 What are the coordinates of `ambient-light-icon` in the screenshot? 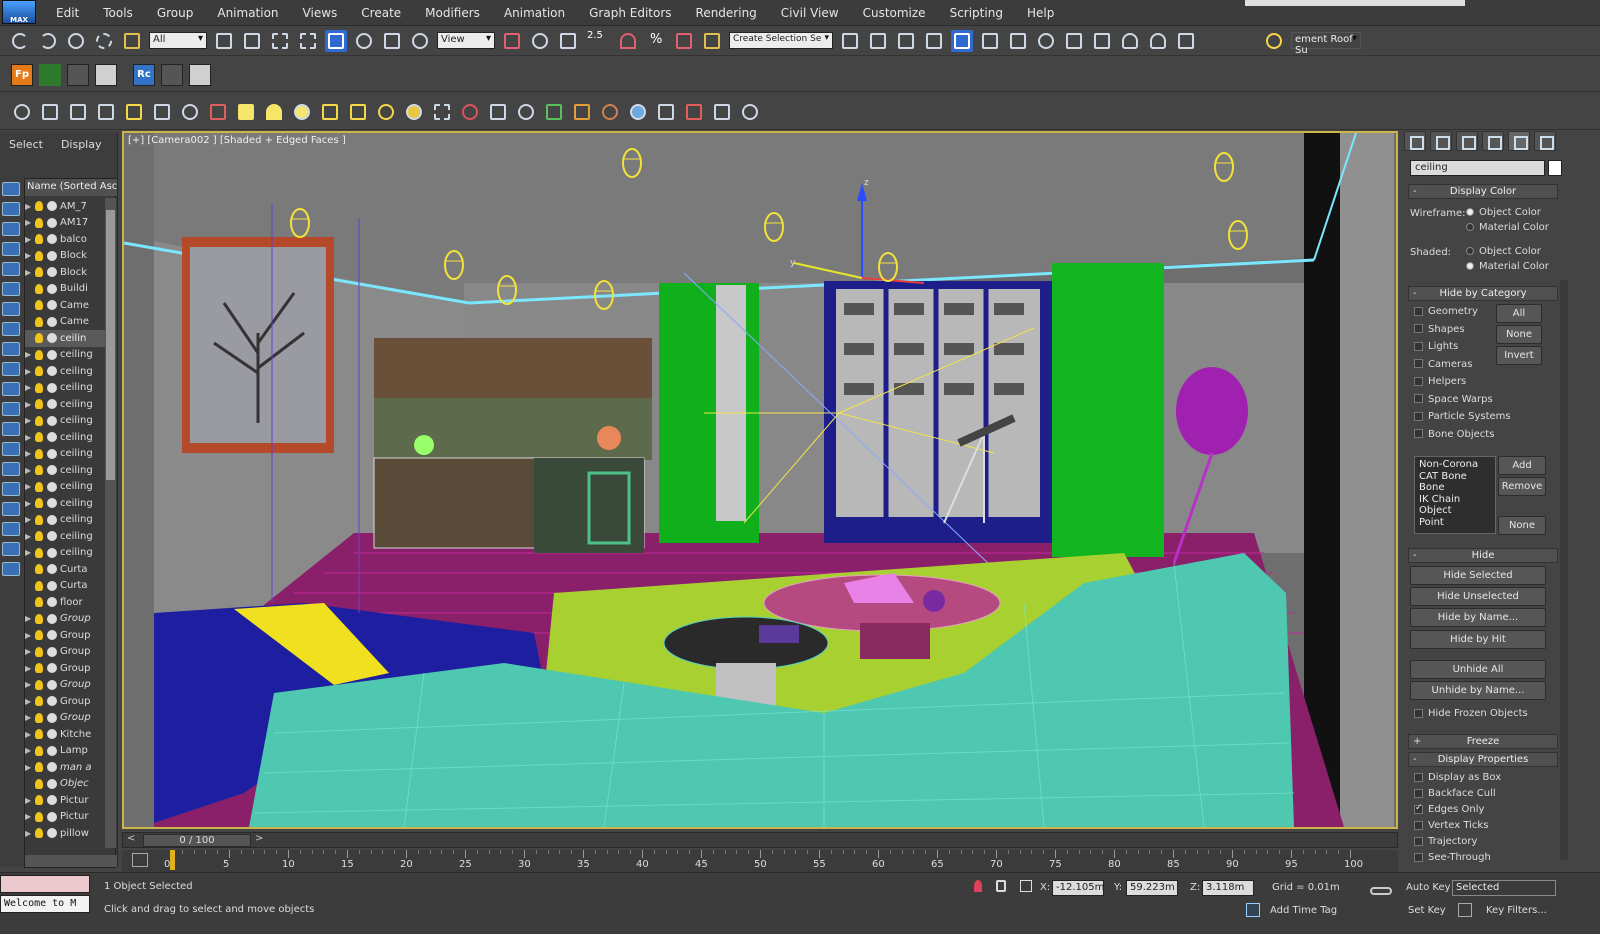 It's located at (414, 112).